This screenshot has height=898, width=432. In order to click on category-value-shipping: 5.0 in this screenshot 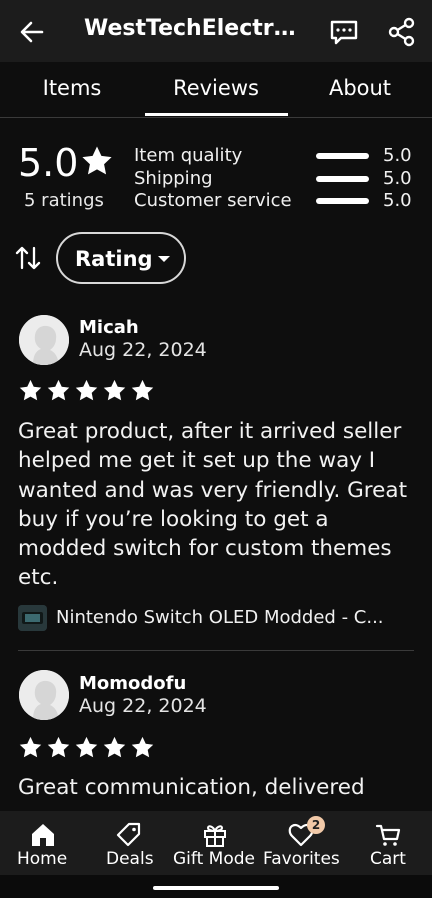, I will do `click(397, 178)`.